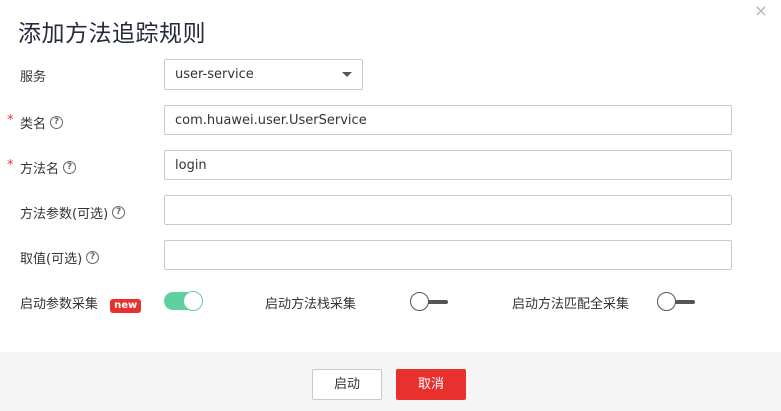 Image resolution: width=781 pixels, height=411 pixels. What do you see at coordinates (126, 306) in the screenshot?
I see `new-badge: new` at bounding box center [126, 306].